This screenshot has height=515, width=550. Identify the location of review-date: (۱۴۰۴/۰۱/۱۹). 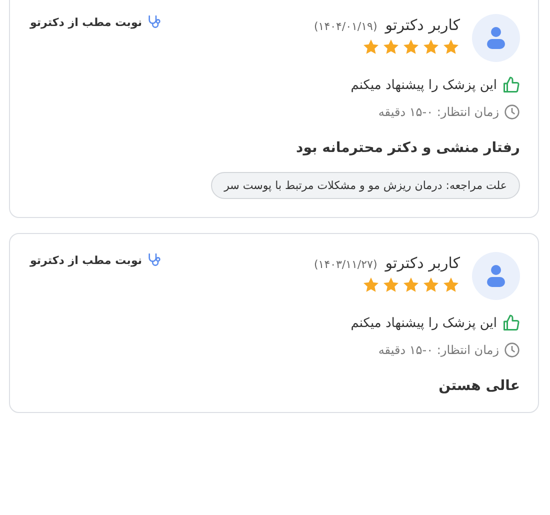
(346, 26).